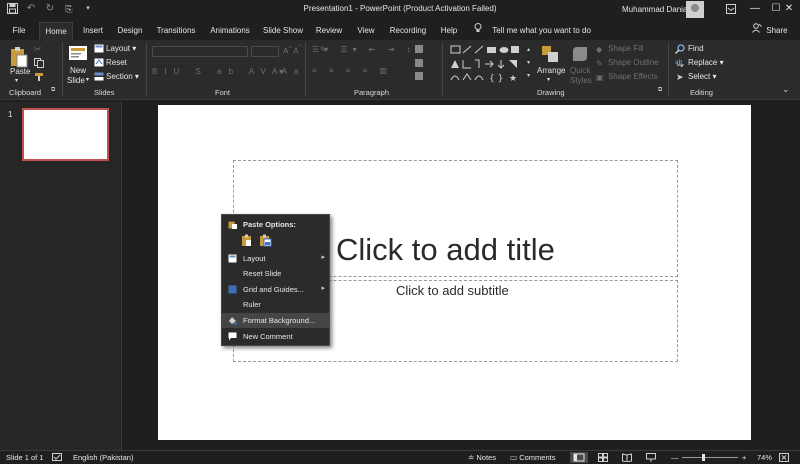  Describe the element at coordinates (116, 62) in the screenshot. I see `reset-button: Reset` at that location.